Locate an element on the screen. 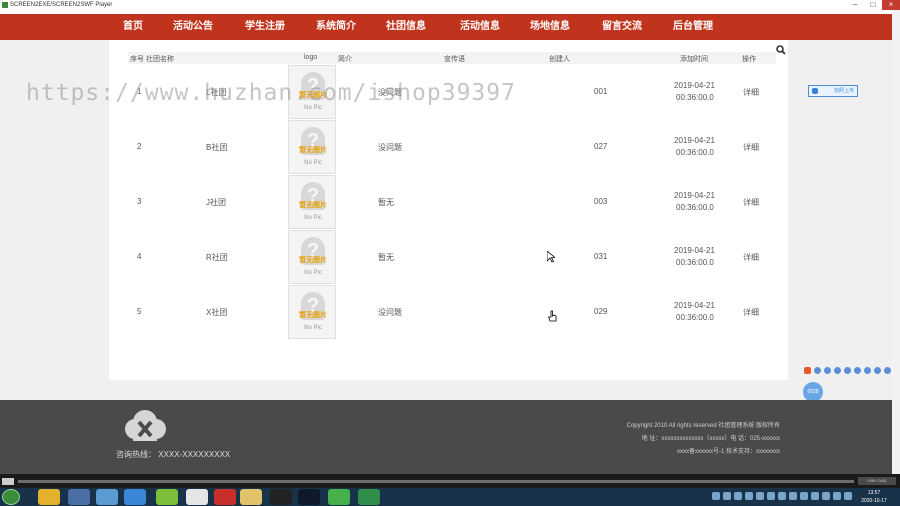 Image resolution: width=900 pixels, height=506 pixels. nav-item: 活动公告 is located at coordinates (193, 27).